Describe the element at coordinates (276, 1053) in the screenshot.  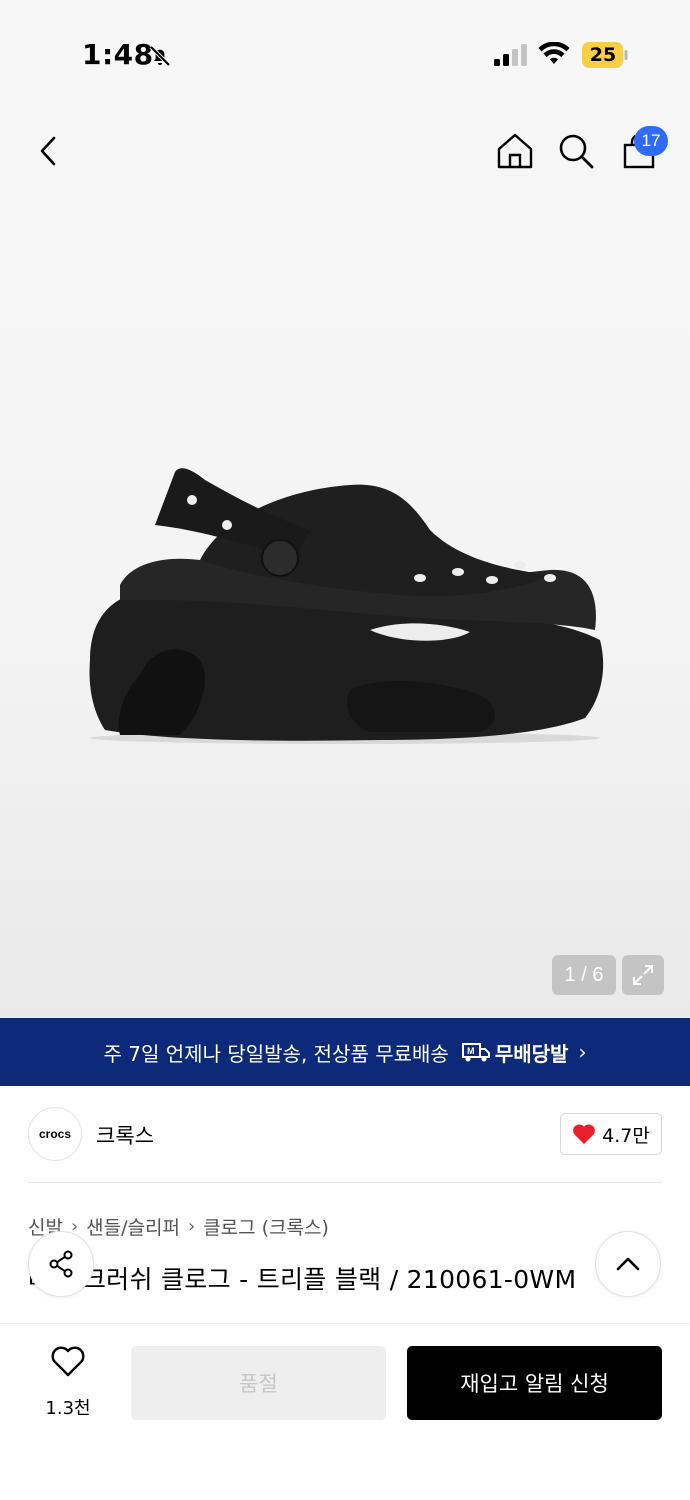
I see `banner-text: 주 7일 언제나 당일발송, 전상품 무료배송` at that location.